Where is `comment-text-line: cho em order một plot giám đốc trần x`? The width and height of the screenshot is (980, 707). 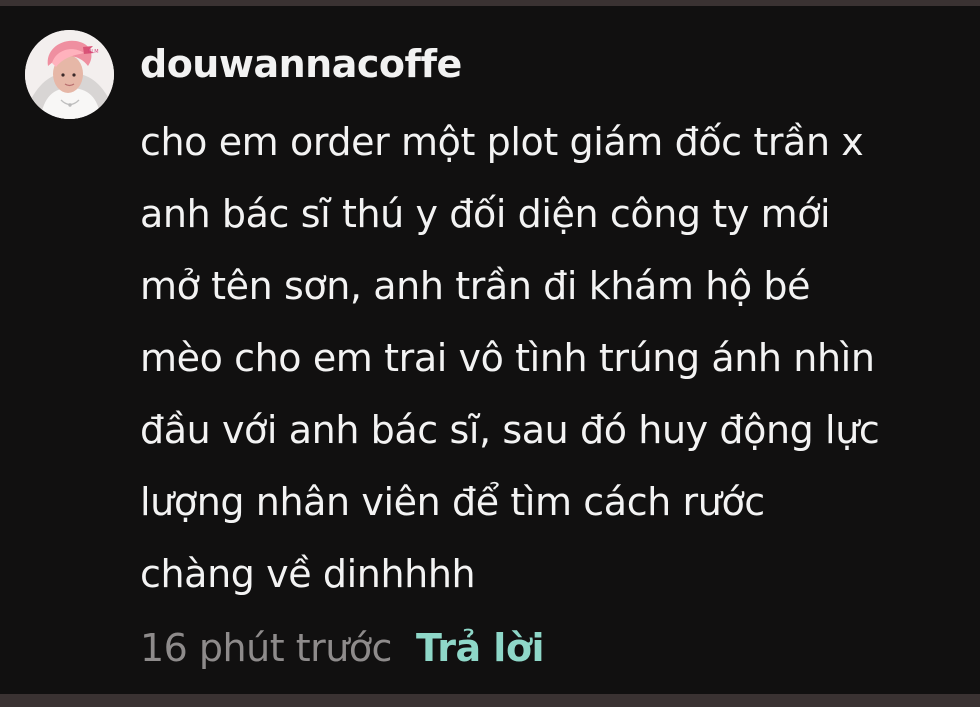 comment-text-line: cho em order một plot giám đốc trần x is located at coordinates (502, 142).